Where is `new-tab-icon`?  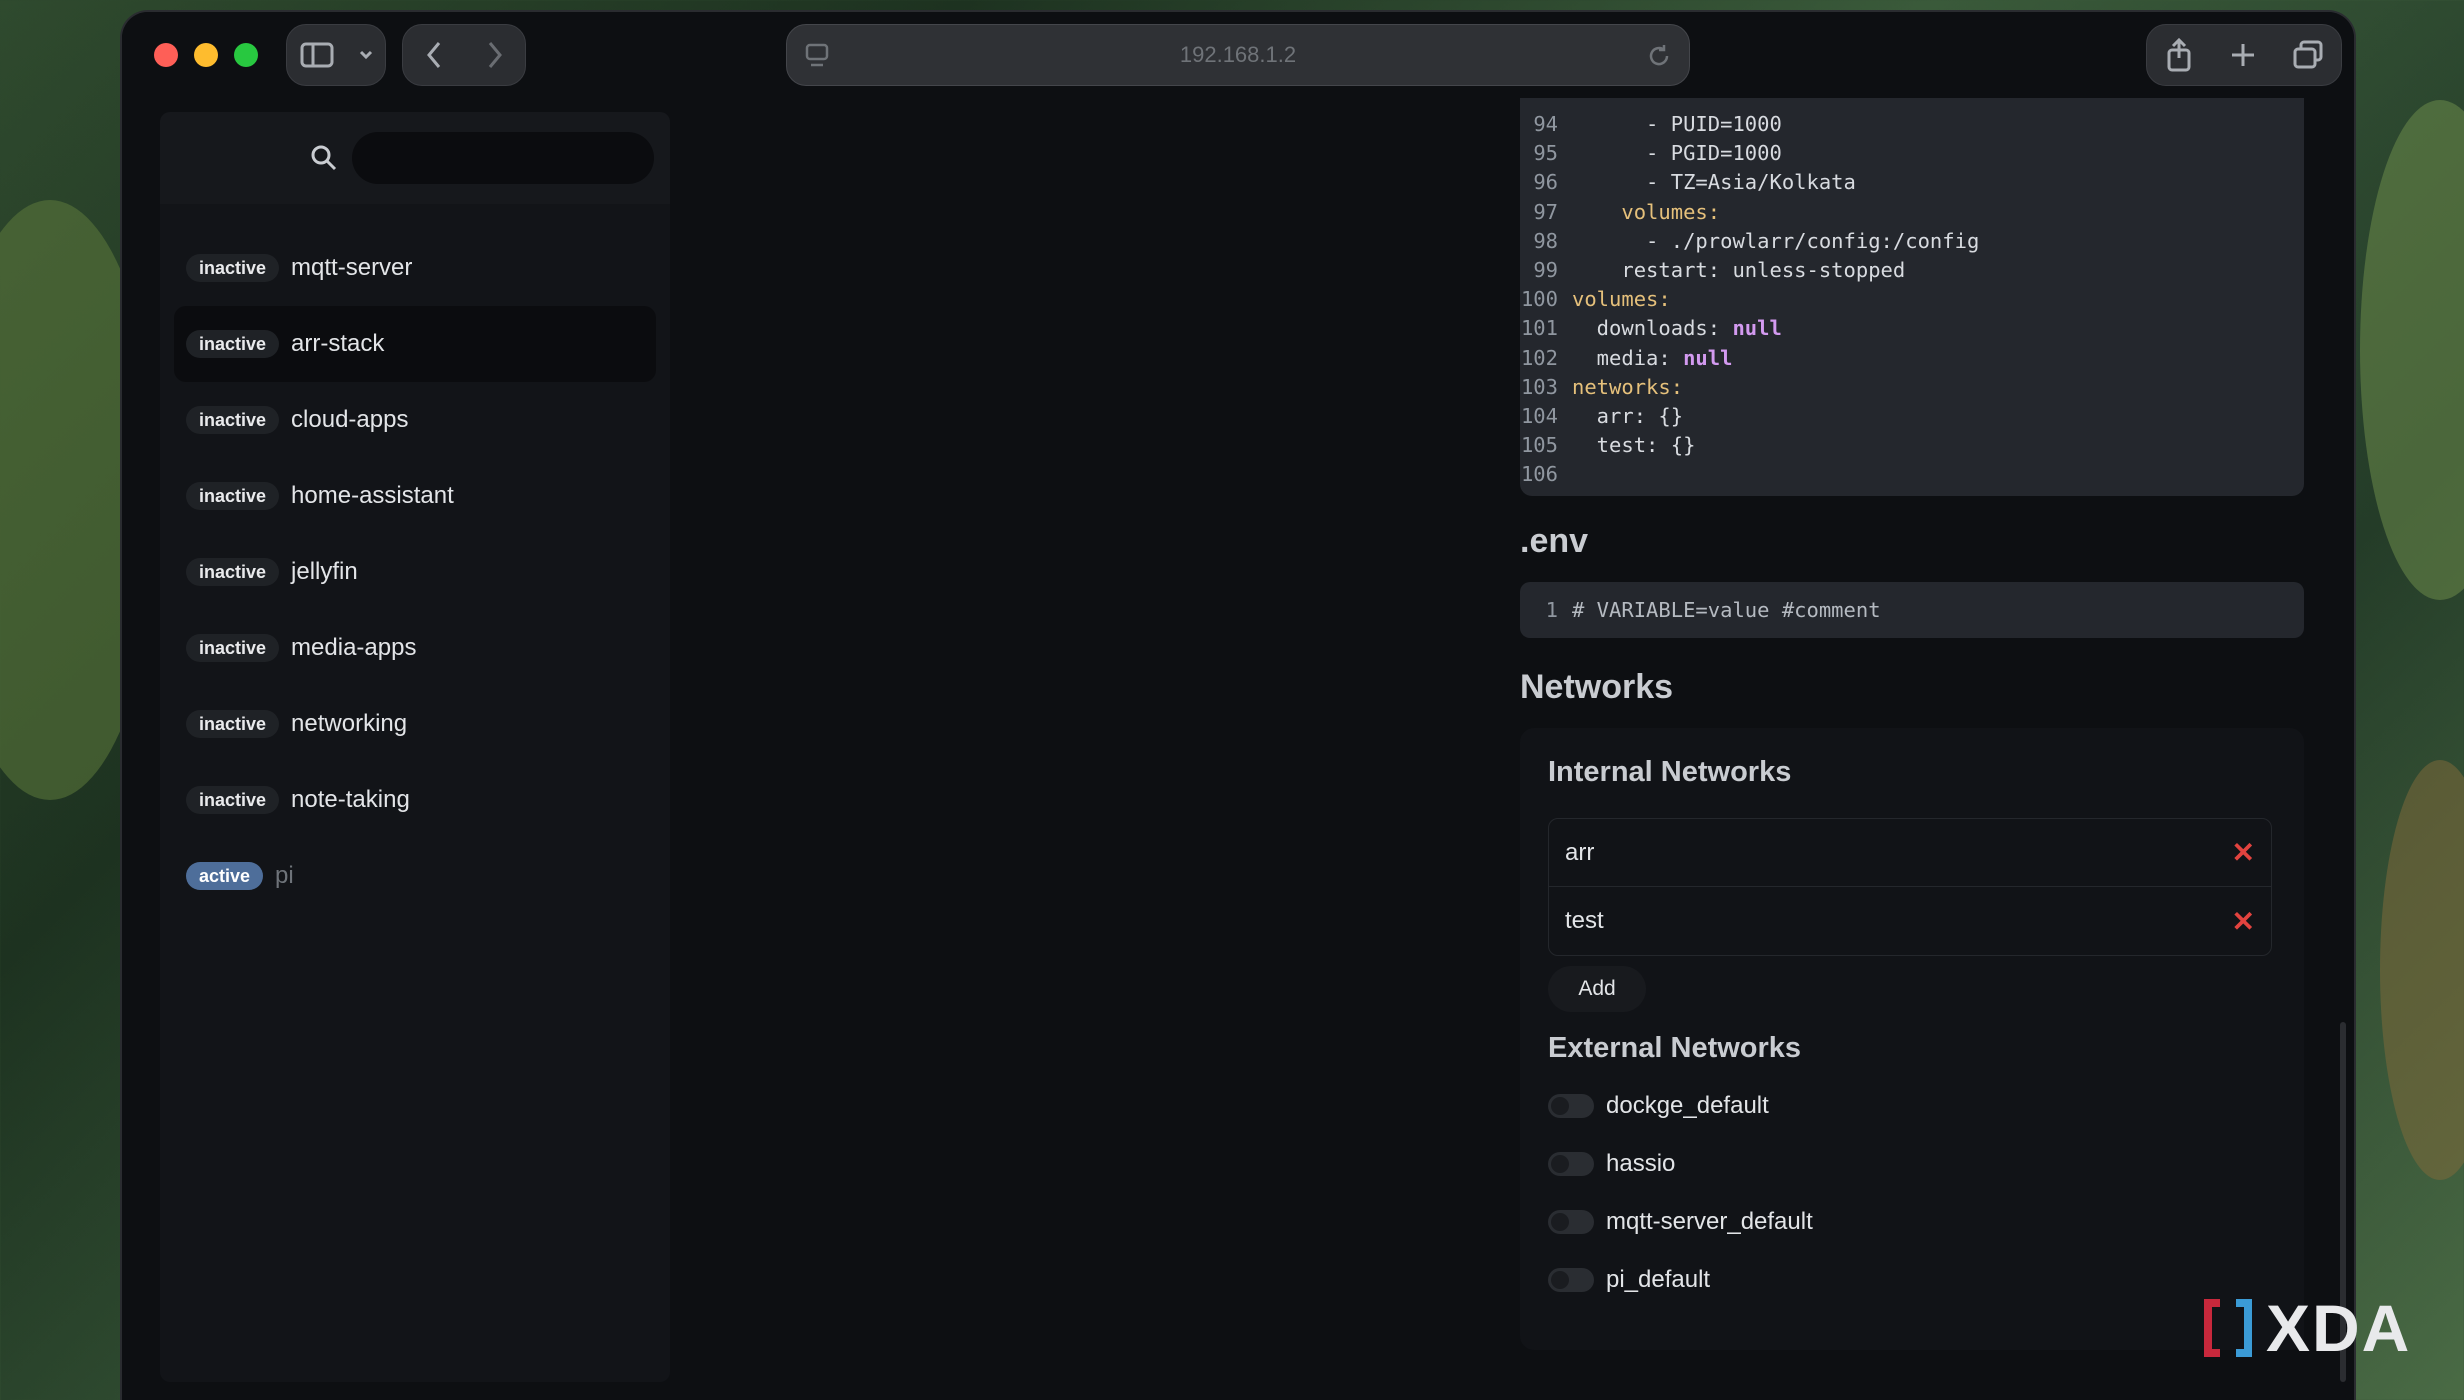
new-tab-icon is located at coordinates (2243, 55).